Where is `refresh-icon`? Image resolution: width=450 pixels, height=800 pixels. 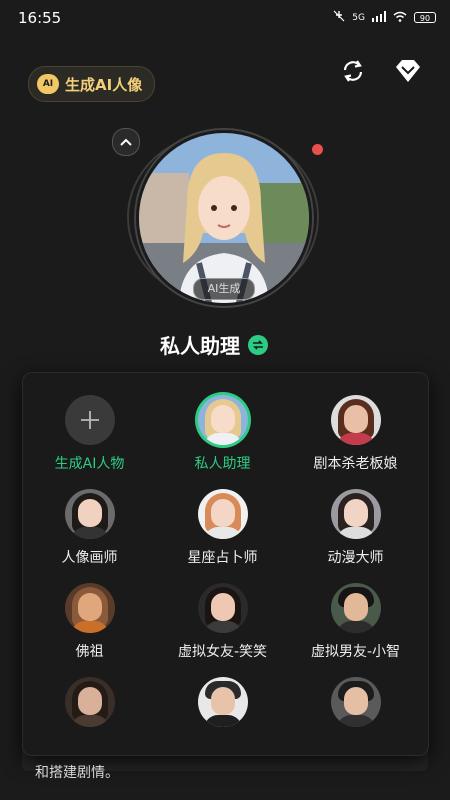 refresh-icon is located at coordinates (353, 71).